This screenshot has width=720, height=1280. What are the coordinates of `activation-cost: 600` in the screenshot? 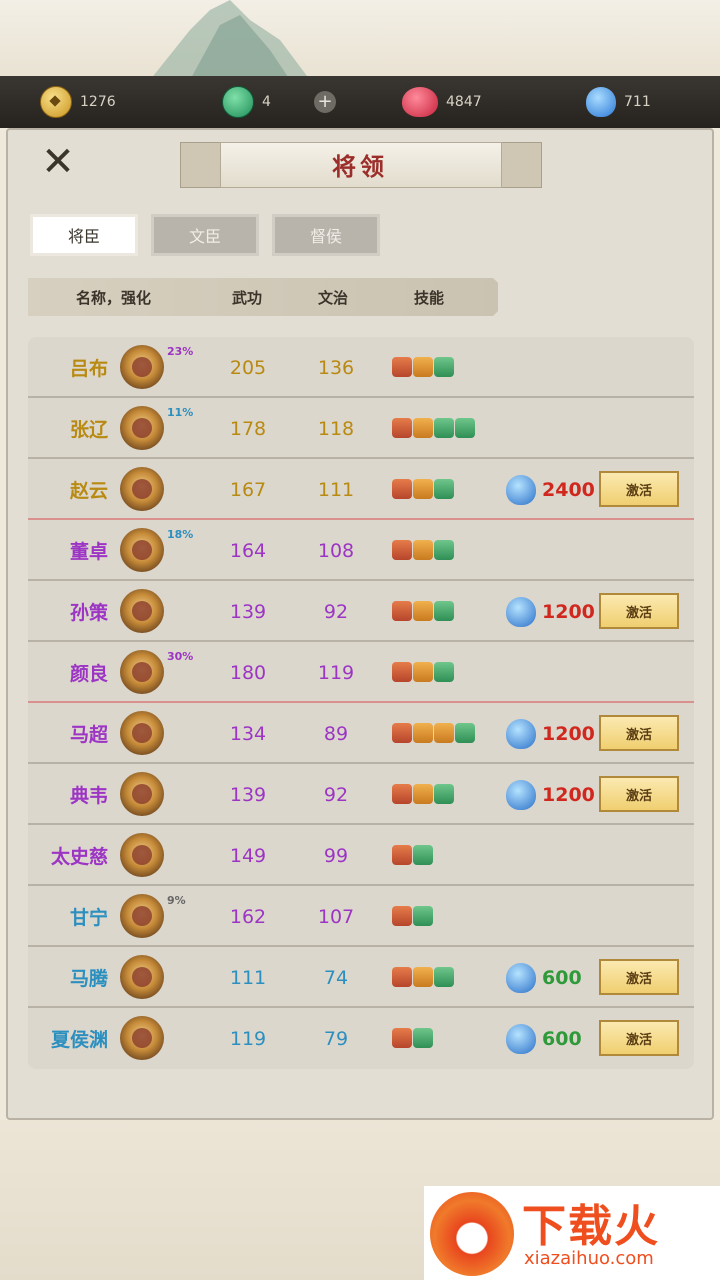 It's located at (544, 977).